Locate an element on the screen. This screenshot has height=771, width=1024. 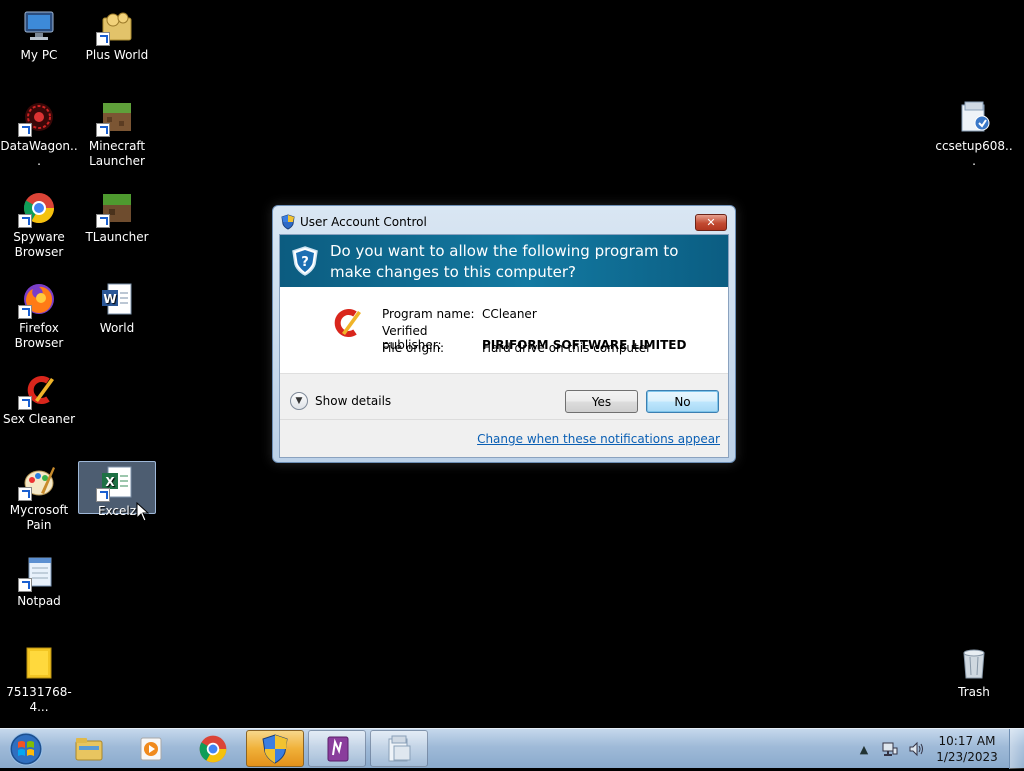
desktop-icon-label: Notpad is located at coordinates (39, 601).